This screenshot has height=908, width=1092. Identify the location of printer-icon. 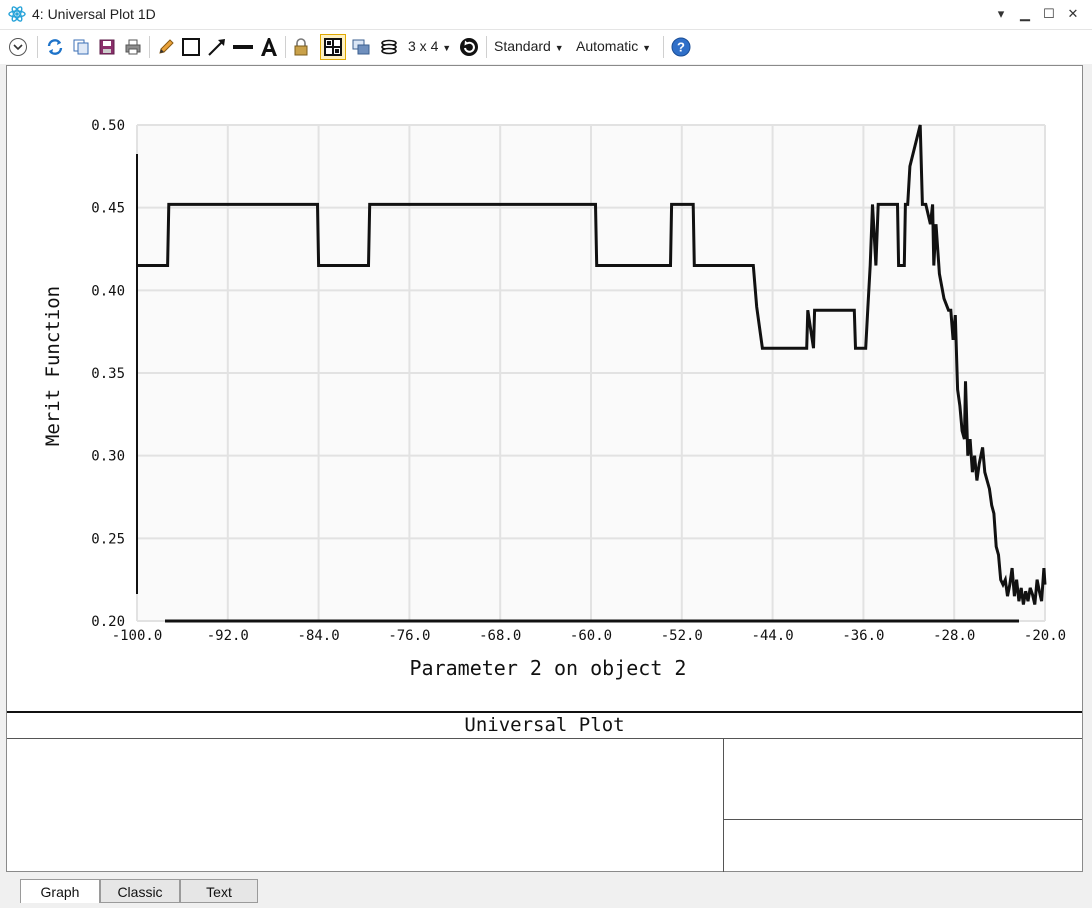
(133, 47).